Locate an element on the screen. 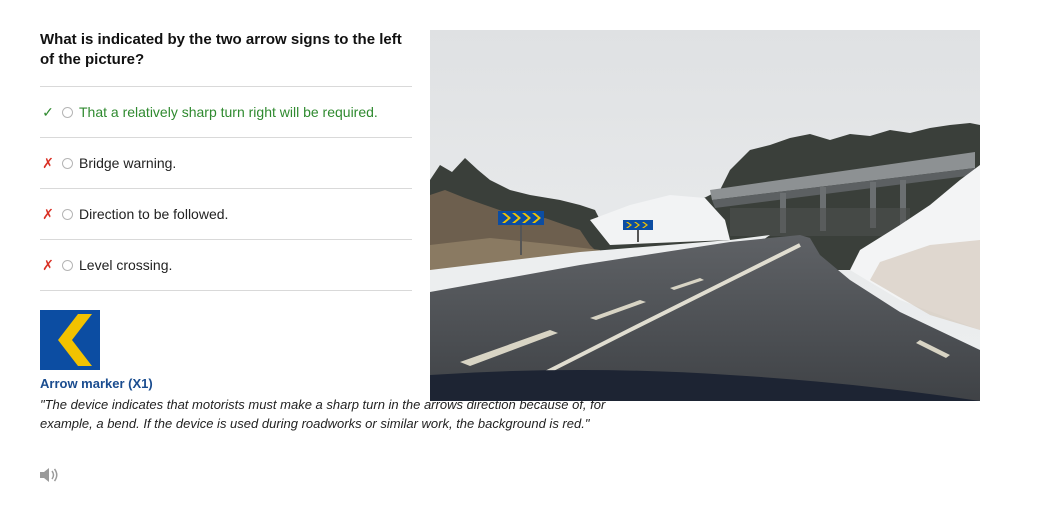  answer-option-4: ✗ Level crossing. is located at coordinates (226, 265).